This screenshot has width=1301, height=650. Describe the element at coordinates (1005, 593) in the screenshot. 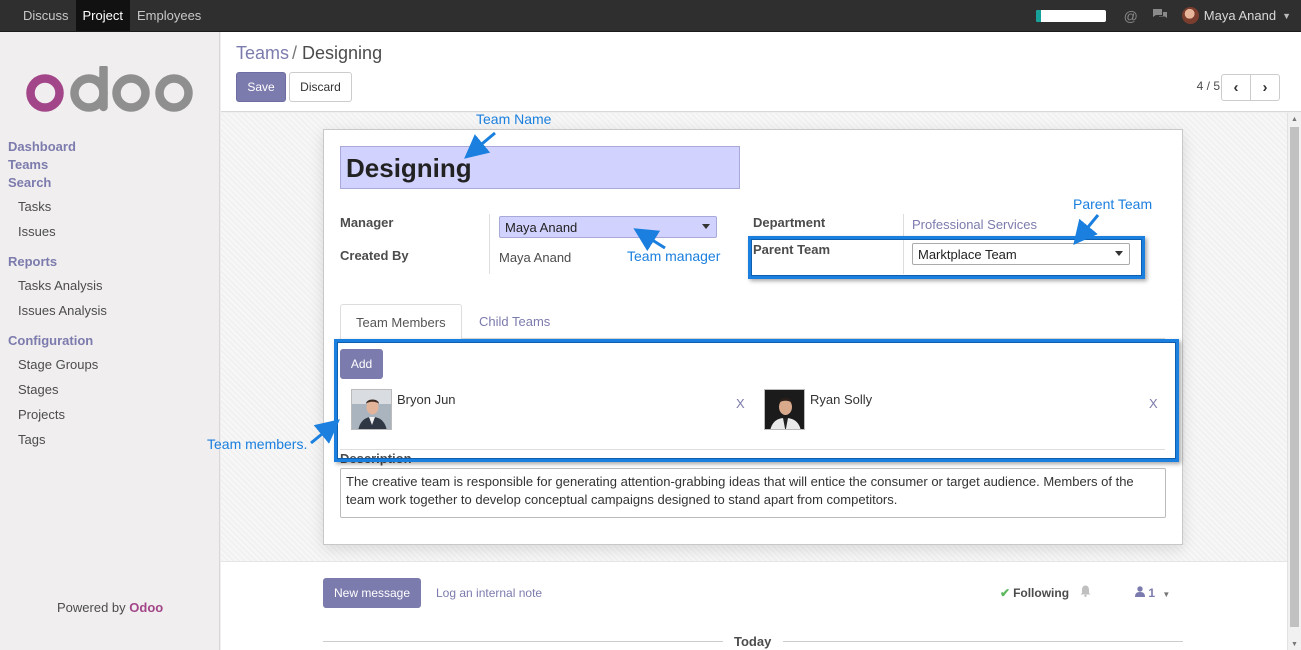

I see `check-icon: ✔` at that location.